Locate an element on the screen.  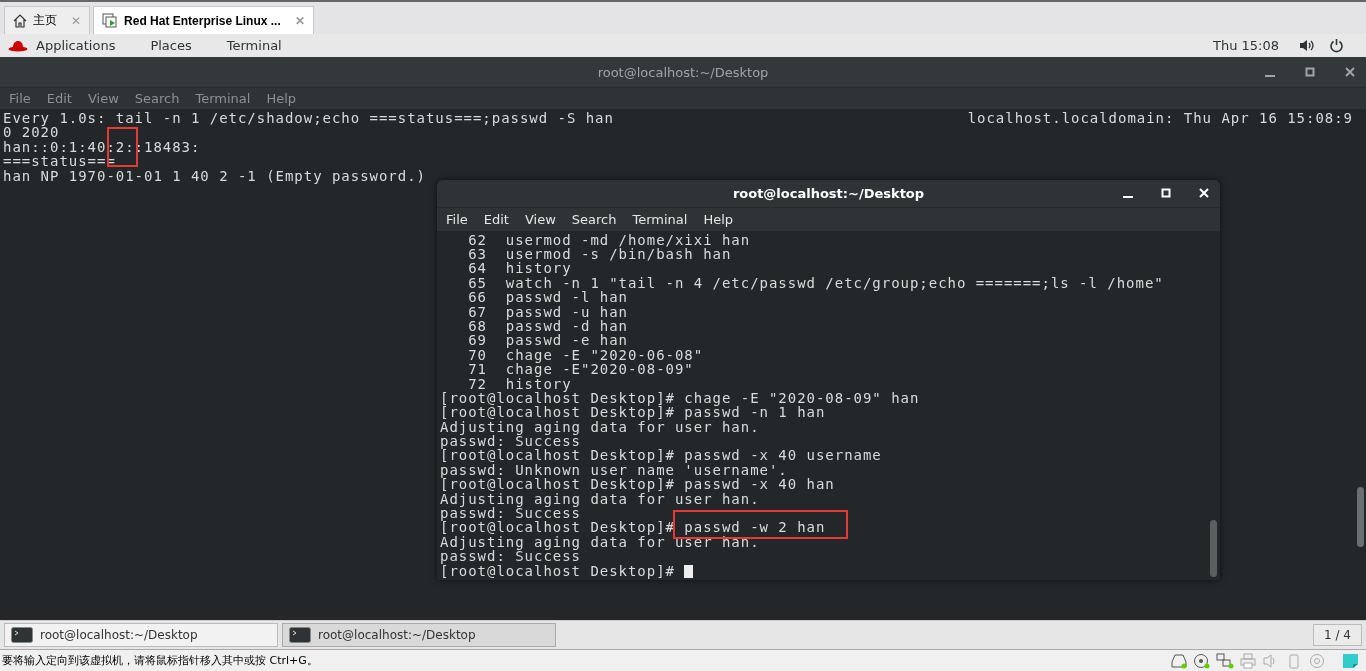
home-icon is located at coordinates (20, 20).